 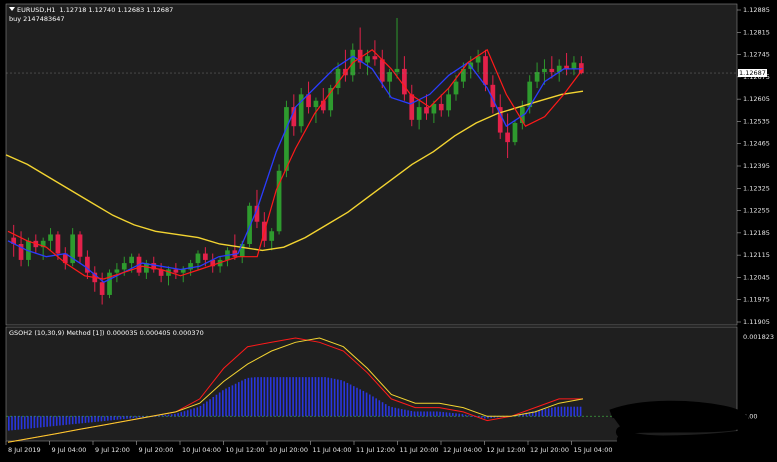 I want to click on dropdown-triangle-icon, so click(x=12, y=9).